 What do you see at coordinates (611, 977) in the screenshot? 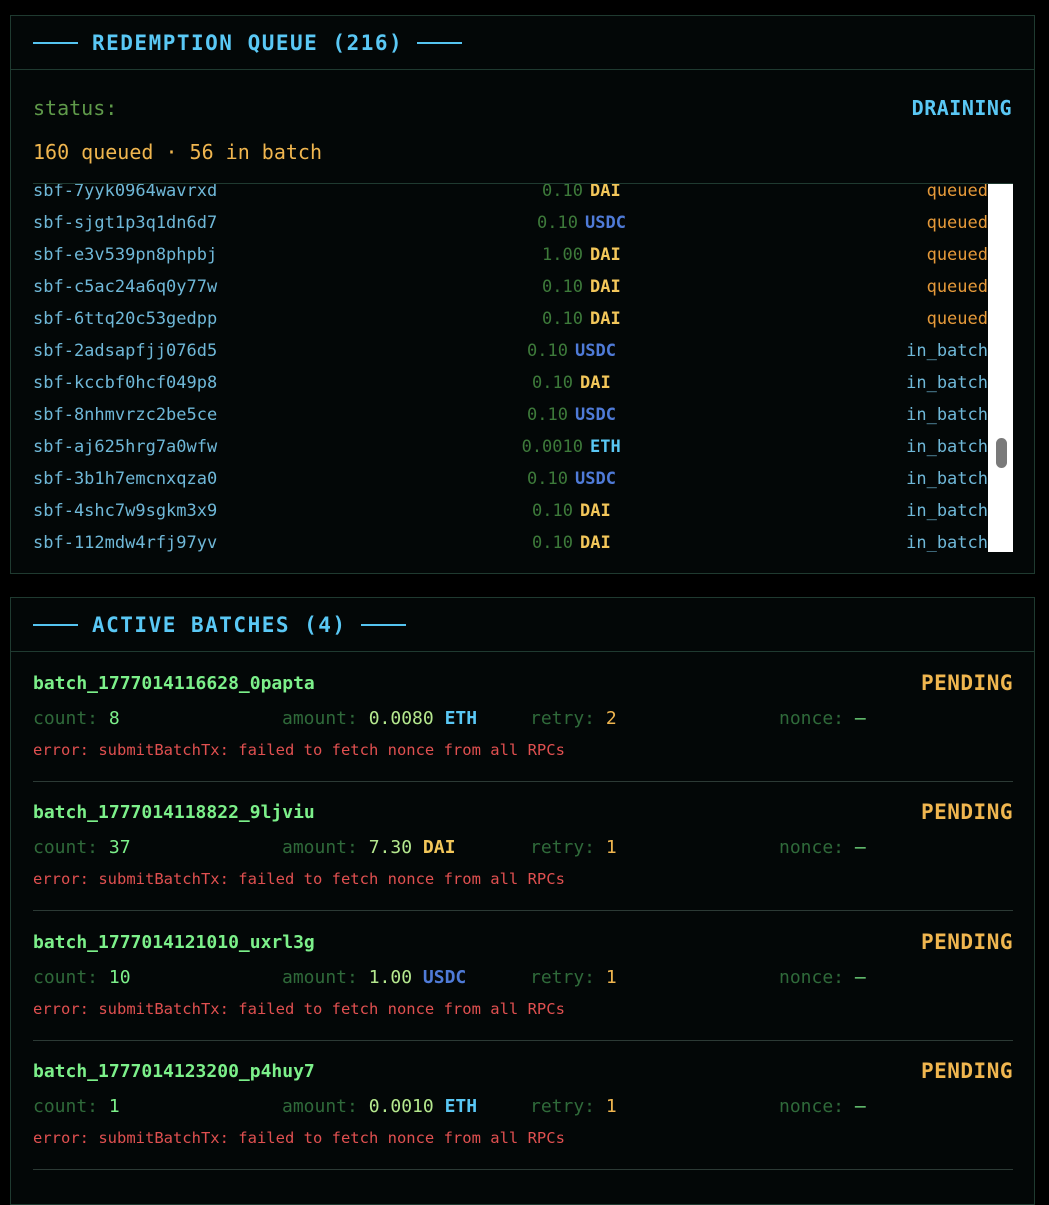
I see `retry-value: 1` at bounding box center [611, 977].